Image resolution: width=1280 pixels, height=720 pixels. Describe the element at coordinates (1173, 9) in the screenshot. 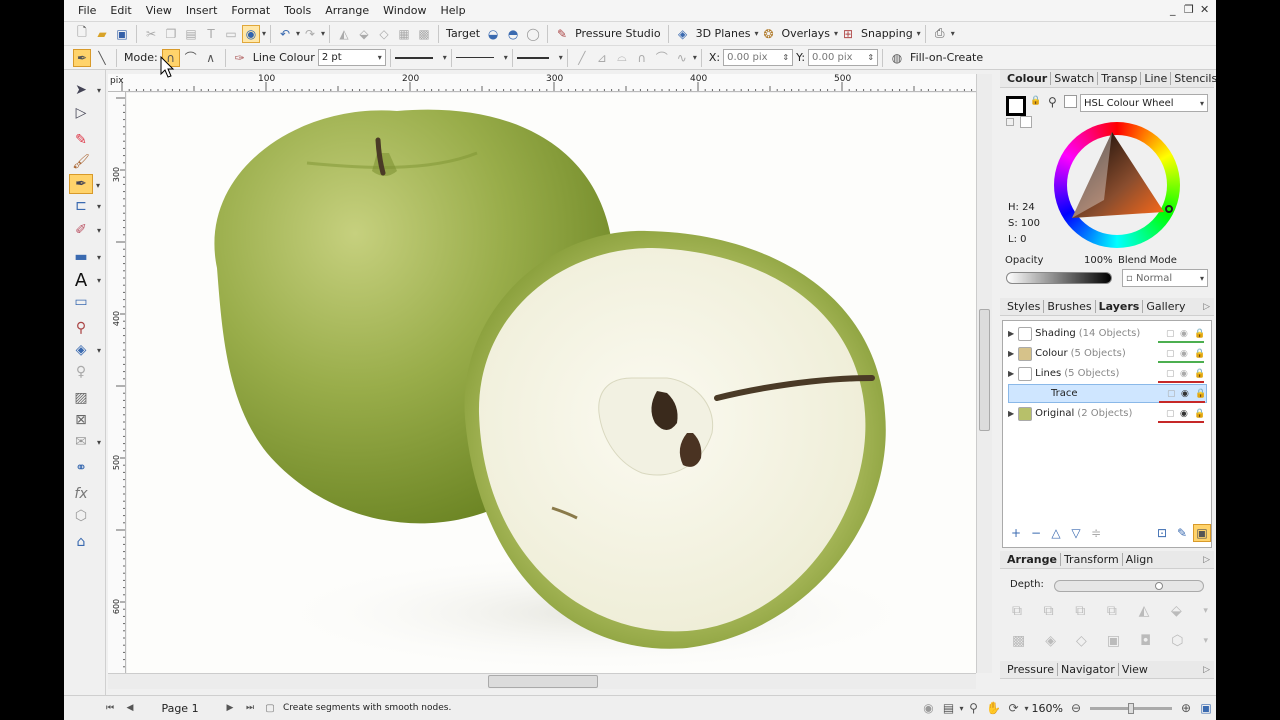

I see `minimize-icon: _` at that location.